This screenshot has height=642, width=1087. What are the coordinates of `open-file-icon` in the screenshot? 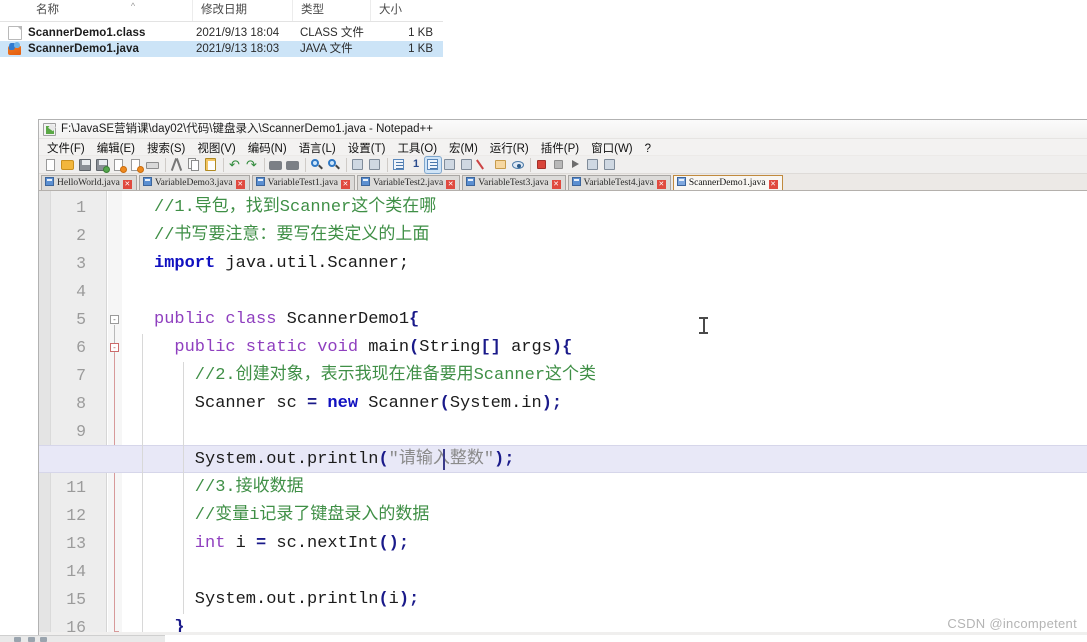 It's located at (68, 165).